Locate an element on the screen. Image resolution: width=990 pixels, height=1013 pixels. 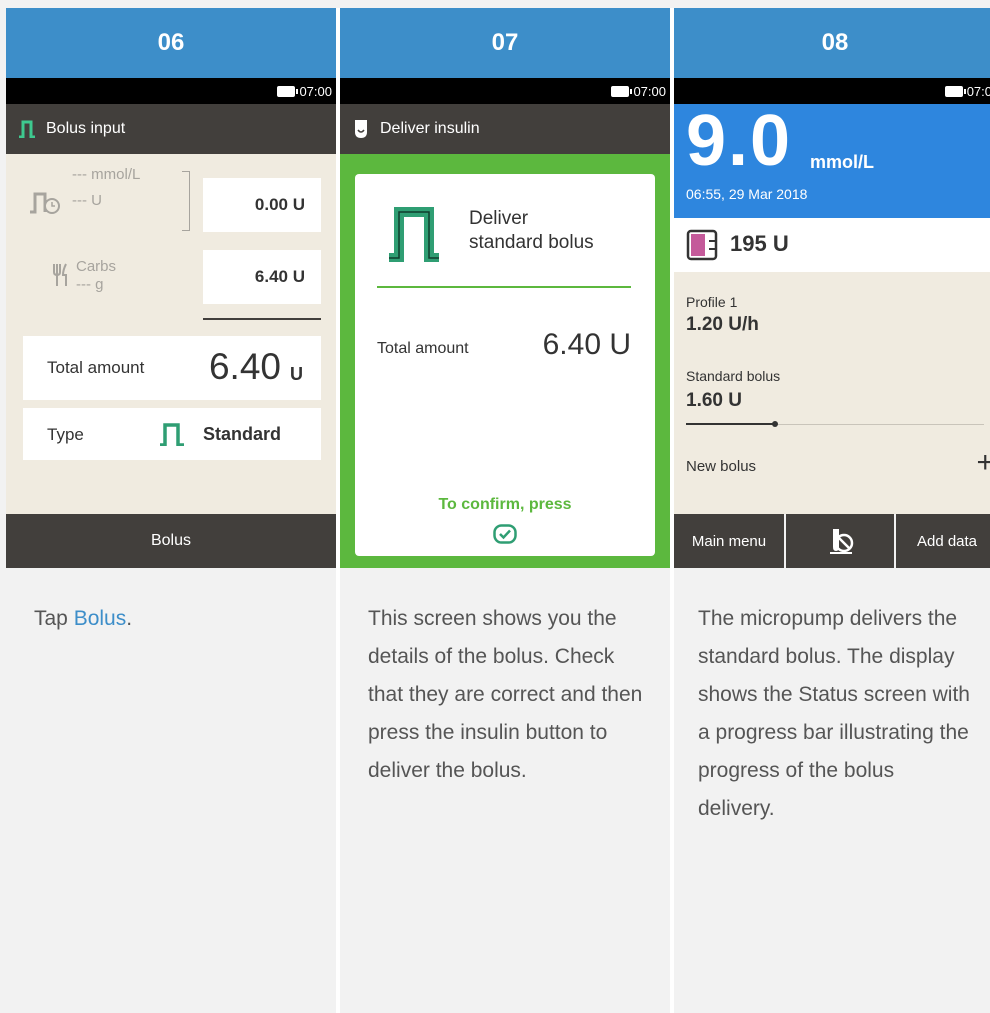
bolus-button: Bolus is located at coordinates (171, 541).